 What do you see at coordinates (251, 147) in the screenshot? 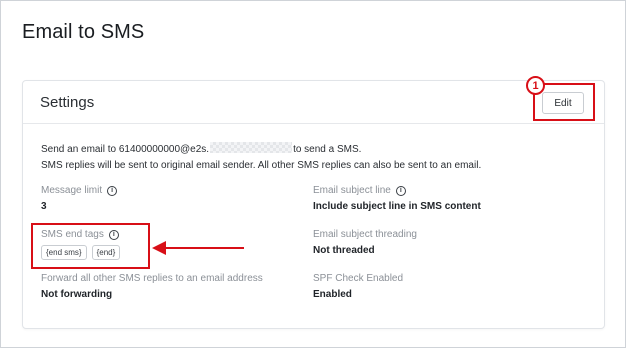
I see `redacted-address` at bounding box center [251, 147].